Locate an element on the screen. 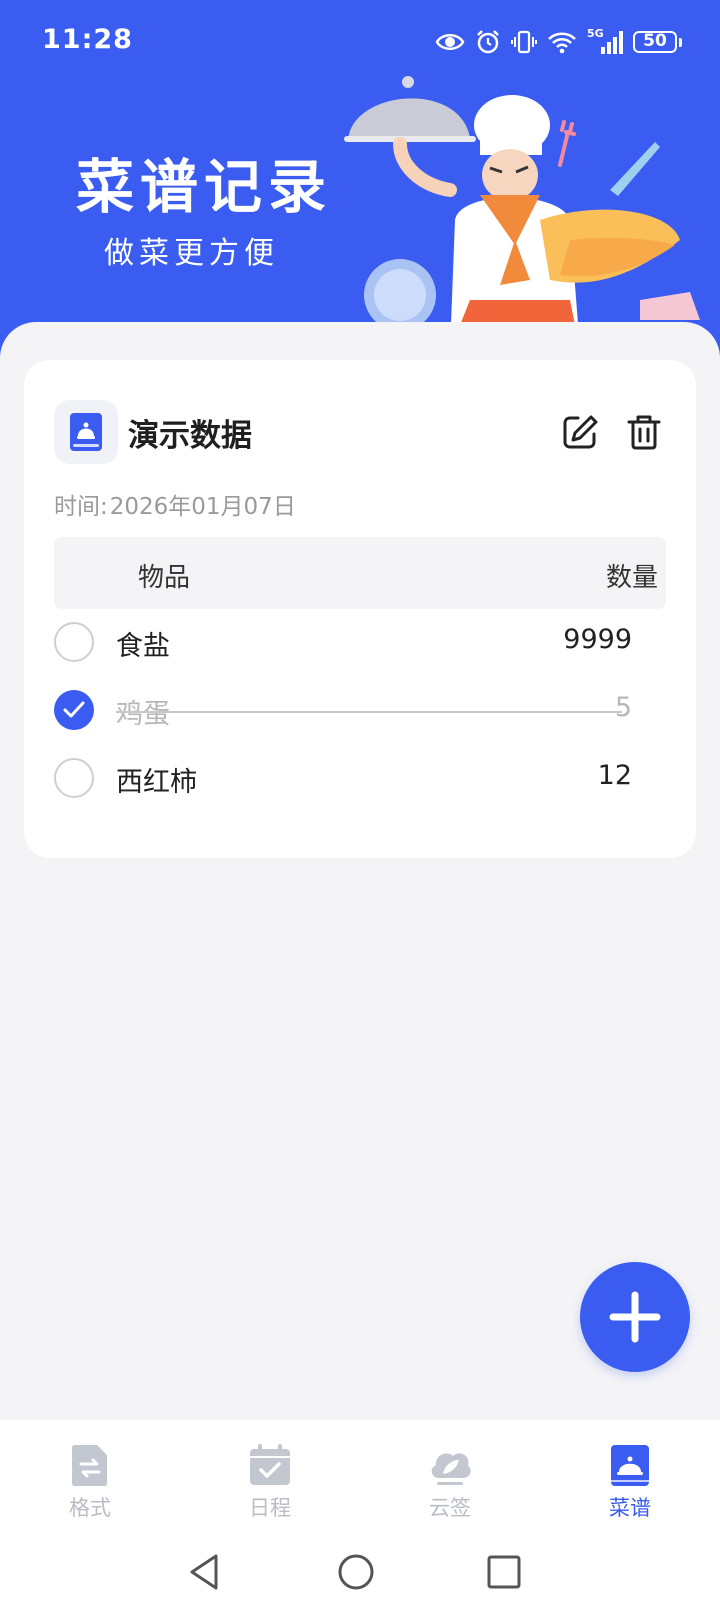 Image resolution: width=720 pixels, height=1610 pixels. plus-icon is located at coordinates (635, 1317).